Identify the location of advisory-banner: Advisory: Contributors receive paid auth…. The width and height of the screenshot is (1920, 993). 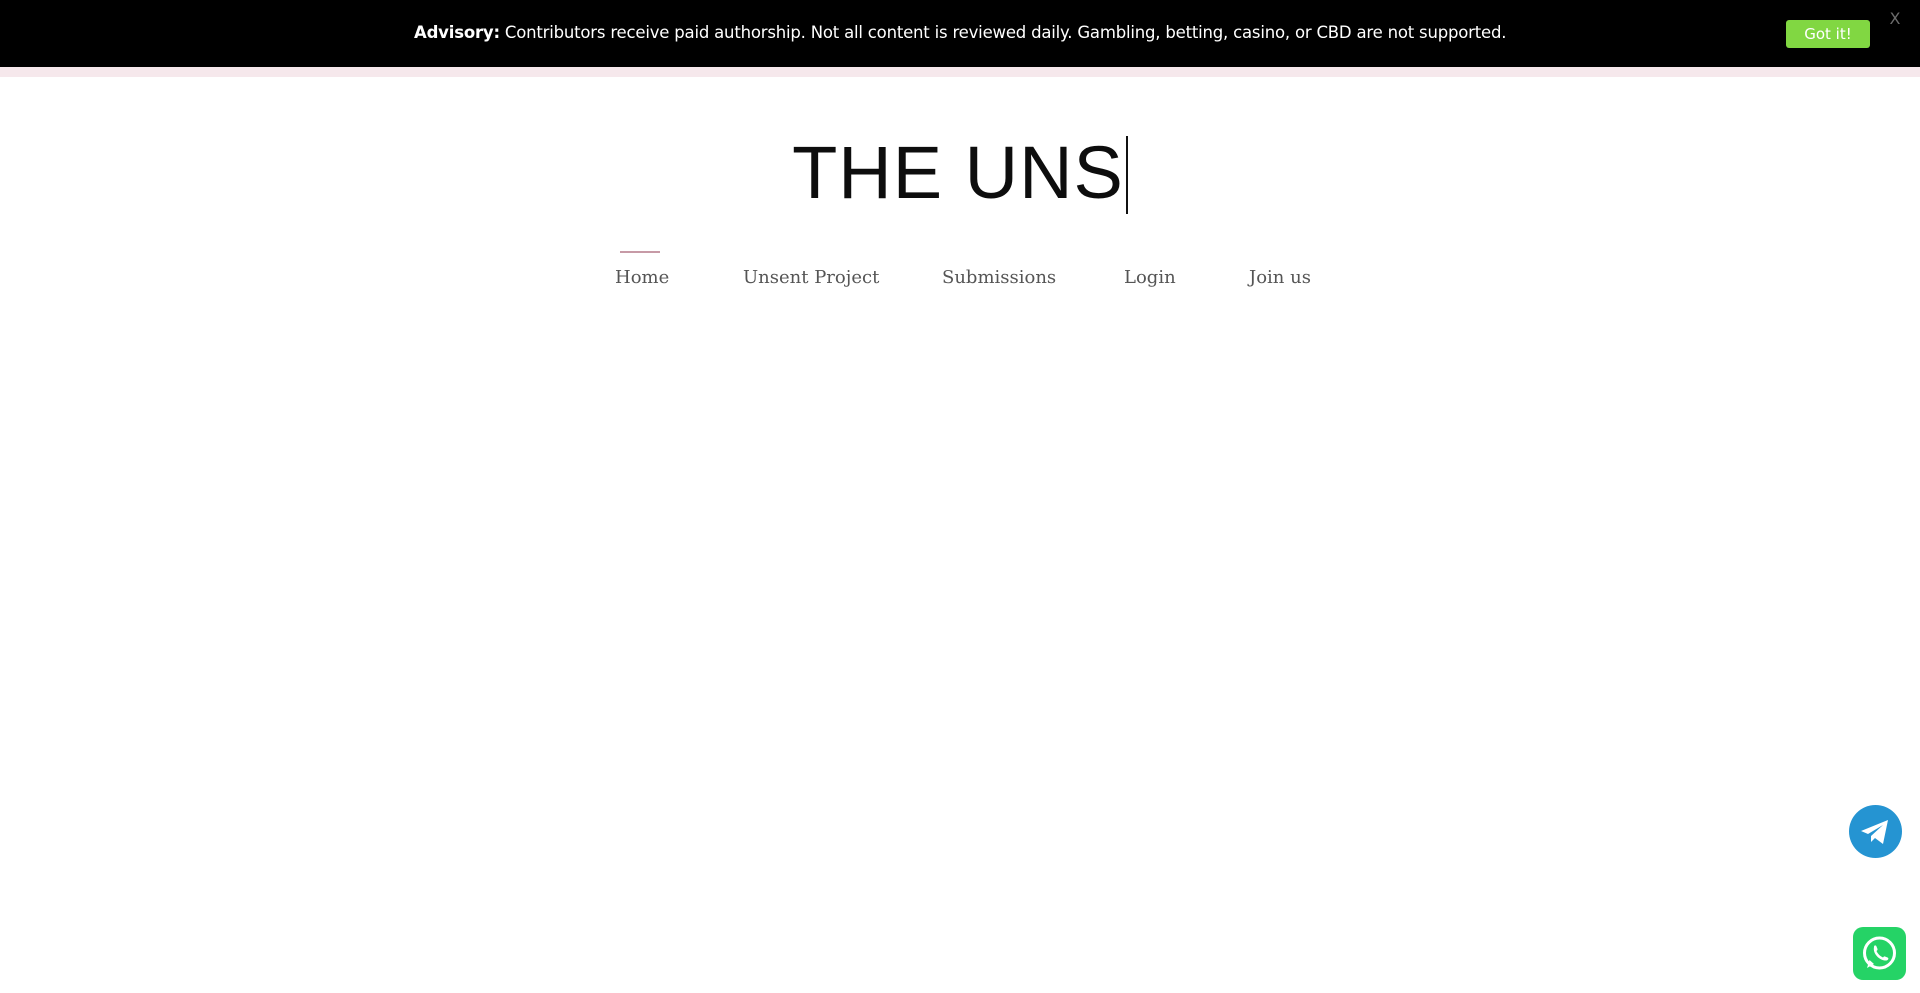
(960, 33).